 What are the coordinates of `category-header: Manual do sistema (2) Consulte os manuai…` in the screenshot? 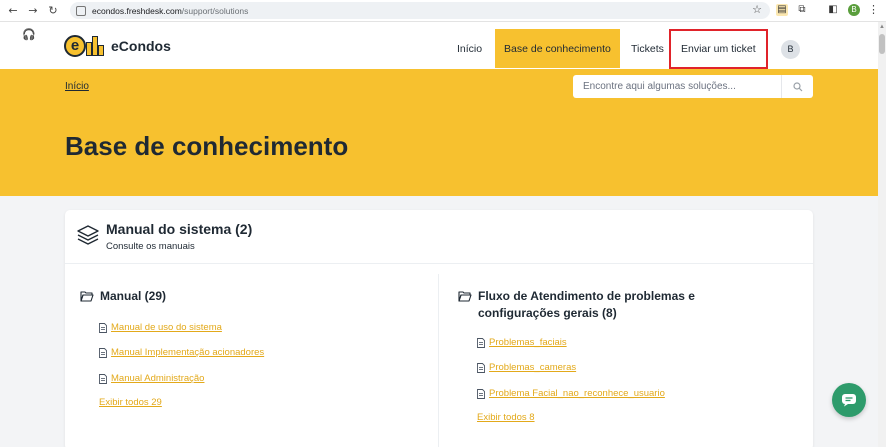 It's located at (439, 237).